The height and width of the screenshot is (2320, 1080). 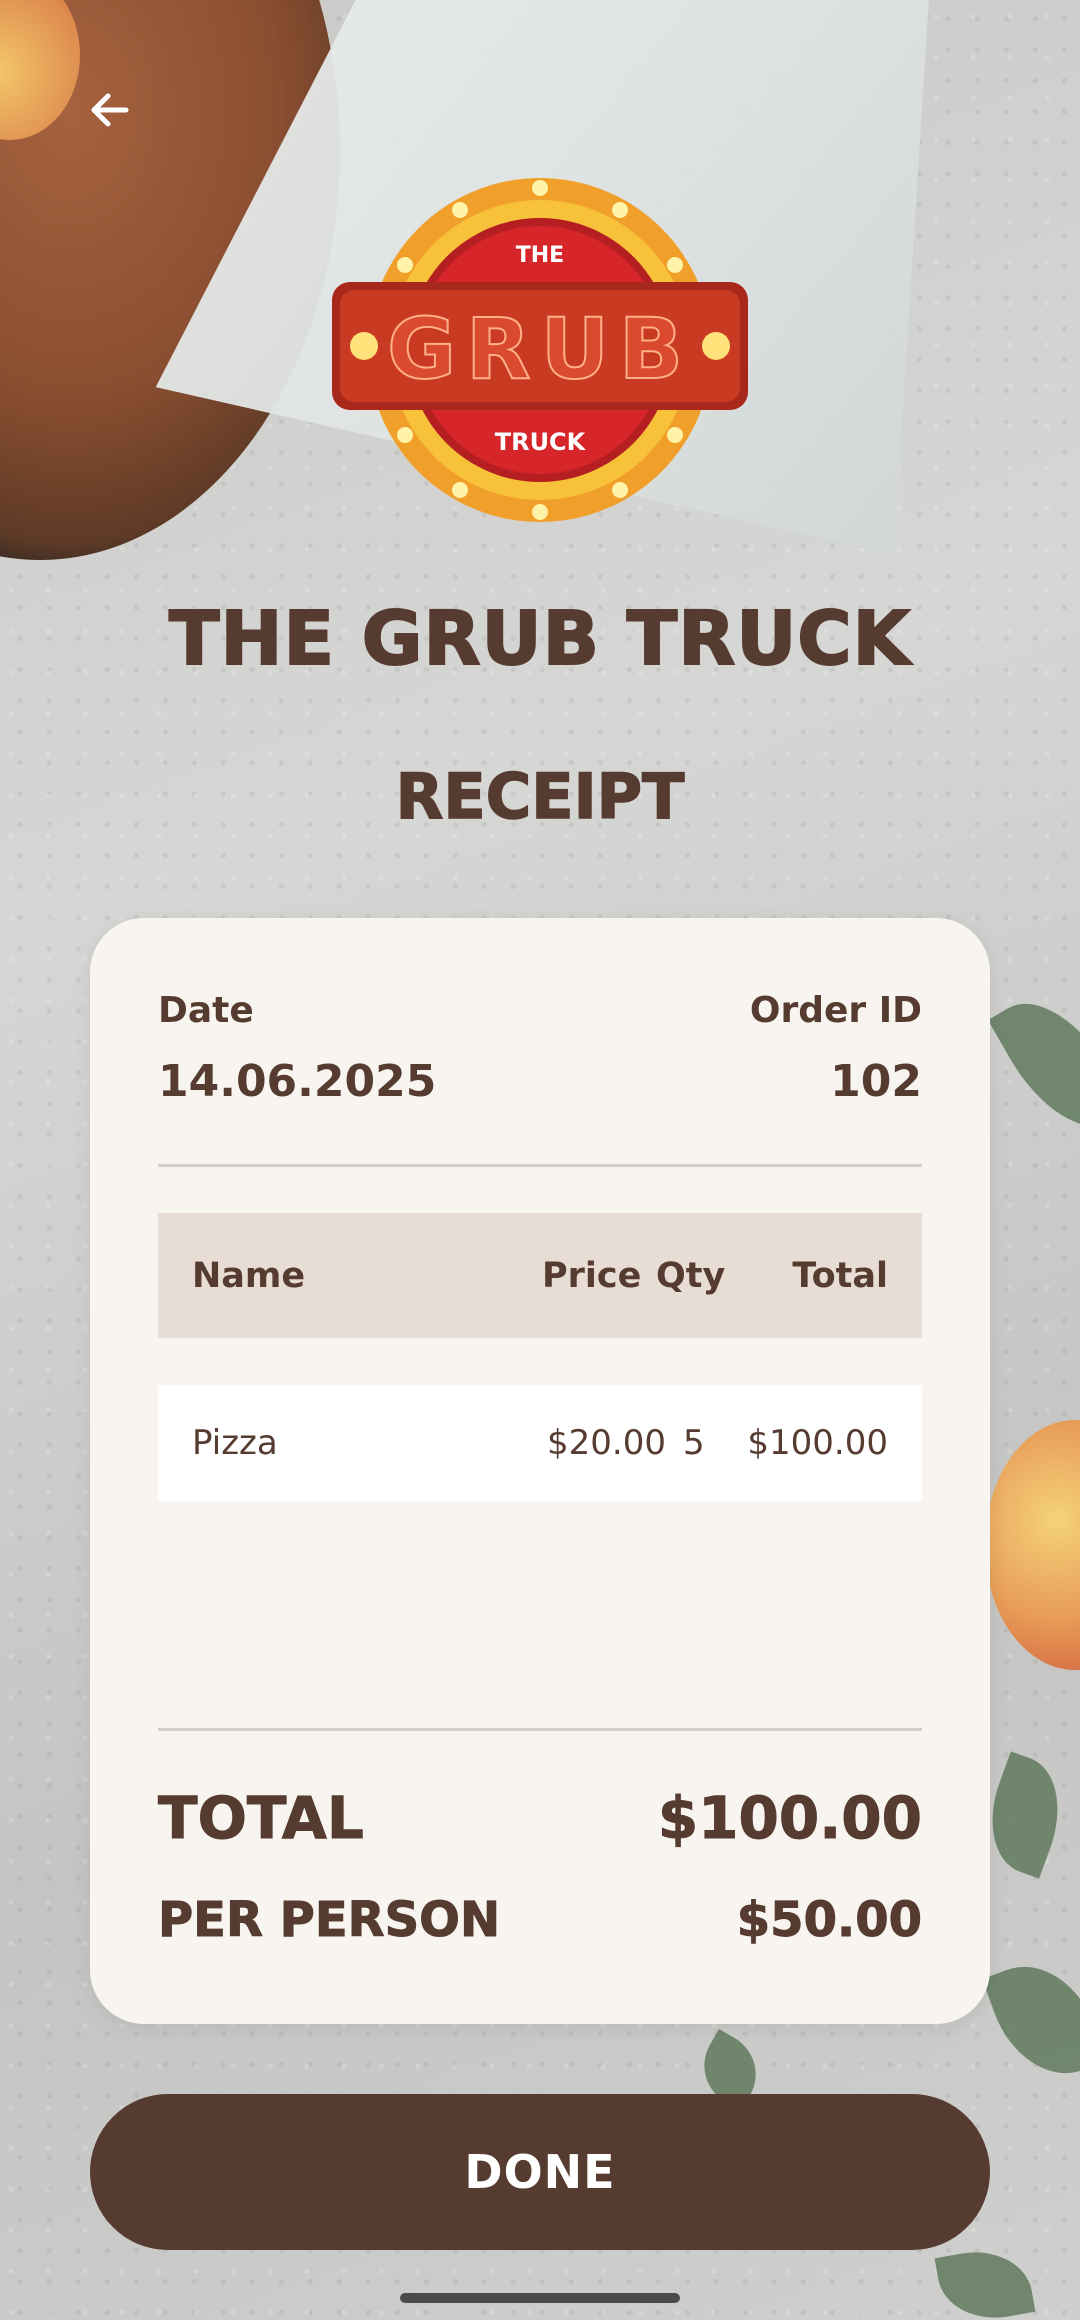 What do you see at coordinates (694, 1443) in the screenshot?
I see `row-item-qty: 5` at bounding box center [694, 1443].